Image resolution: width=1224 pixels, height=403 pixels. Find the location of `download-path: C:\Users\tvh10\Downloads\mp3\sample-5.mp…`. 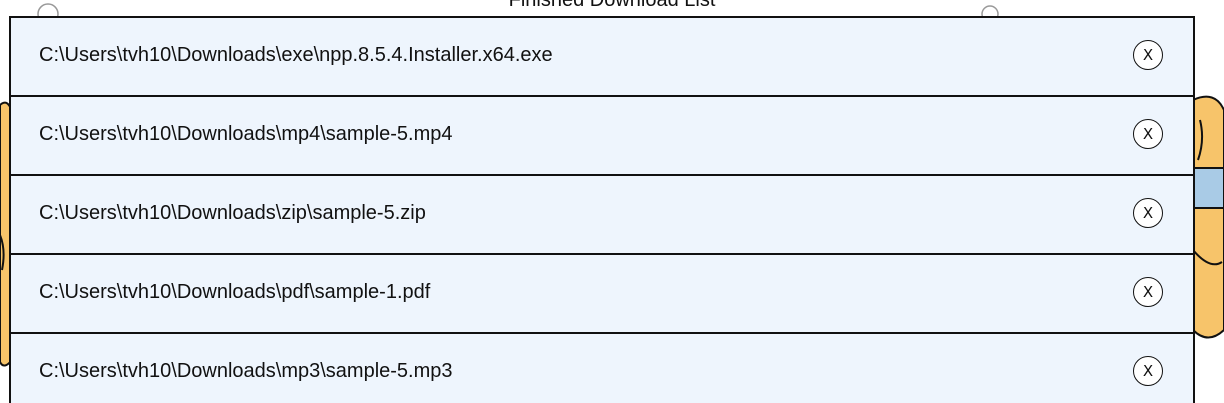

download-path: C:\Users\tvh10\Downloads\mp3\sample-5.mp… is located at coordinates (246, 371).